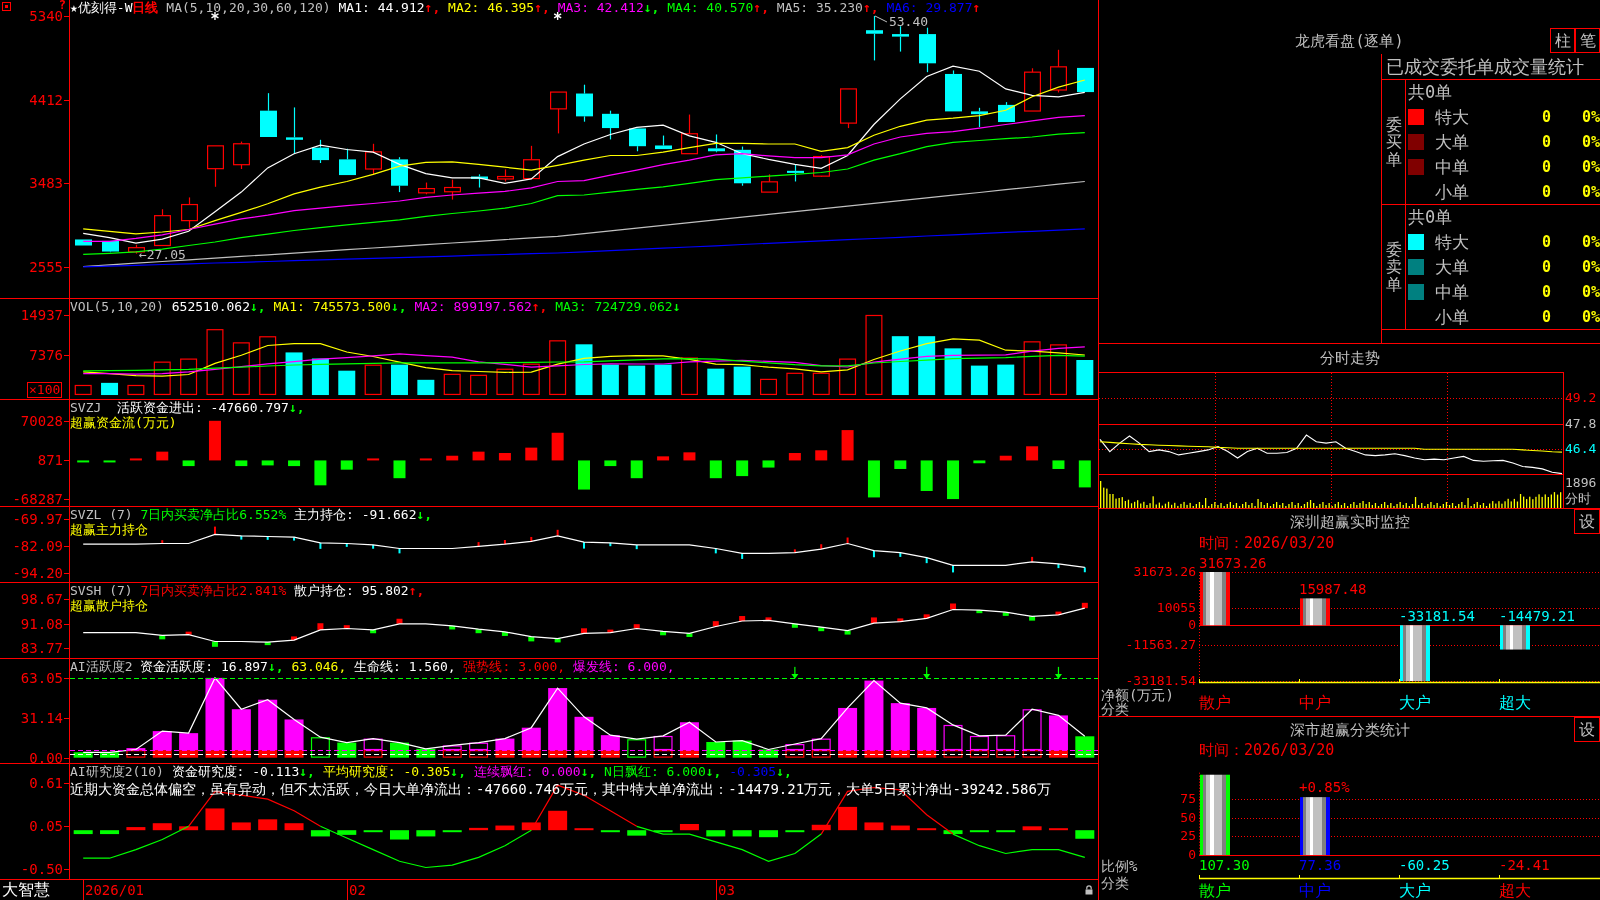 Image resolution: width=1600 pixels, height=900 pixels. Describe the element at coordinates (101, 666) in the screenshot. I see `legend-text: AI活跃度2` at that location.